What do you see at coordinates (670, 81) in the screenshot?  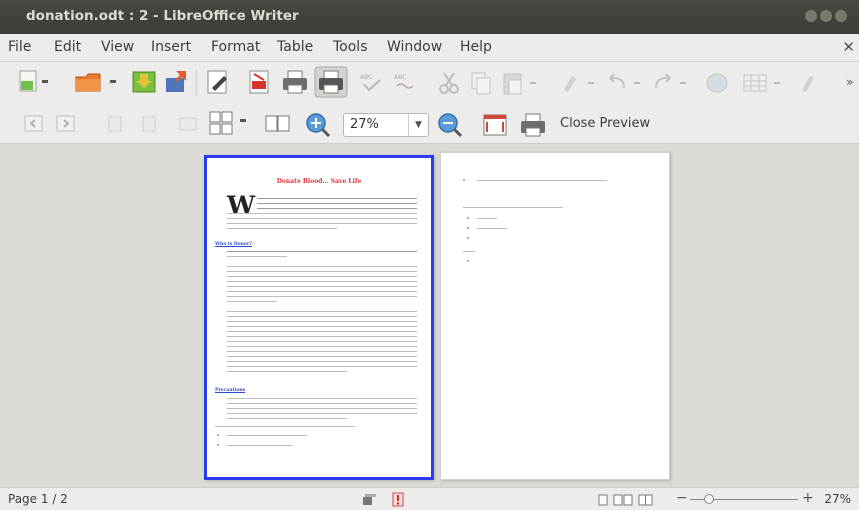 I see `redo-icon` at bounding box center [670, 81].